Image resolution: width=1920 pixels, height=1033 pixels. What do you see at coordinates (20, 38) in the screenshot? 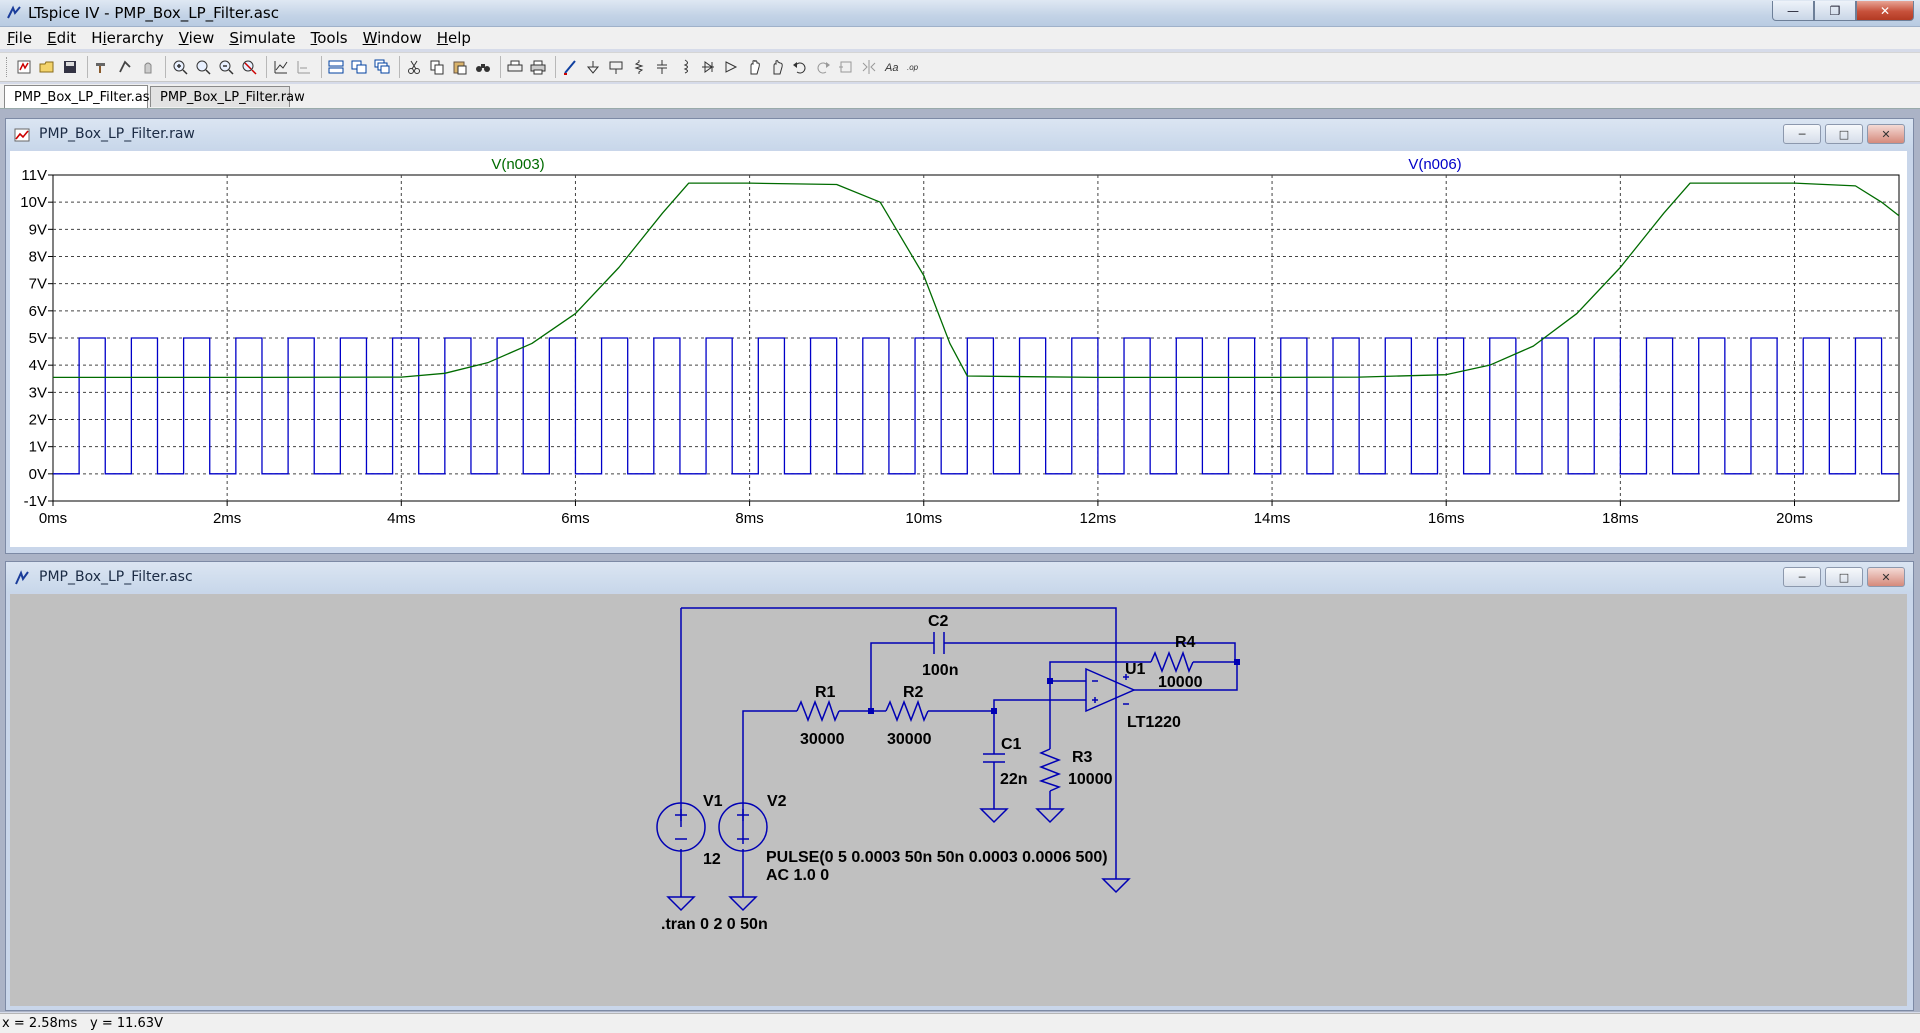
I see `menu-file: File` at bounding box center [20, 38].